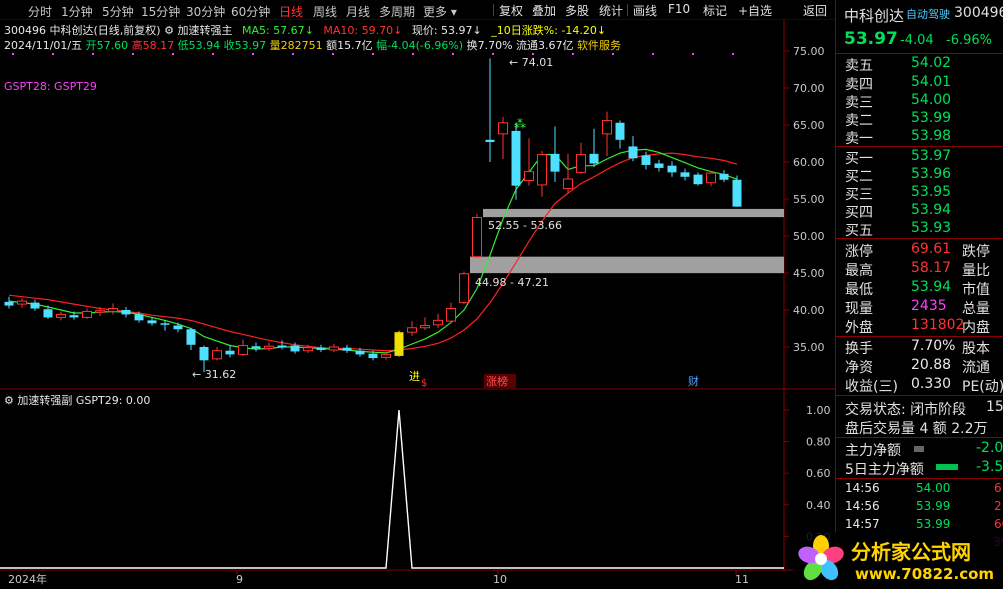  I want to click on high-annotation: ← 74.01, so click(531, 62).